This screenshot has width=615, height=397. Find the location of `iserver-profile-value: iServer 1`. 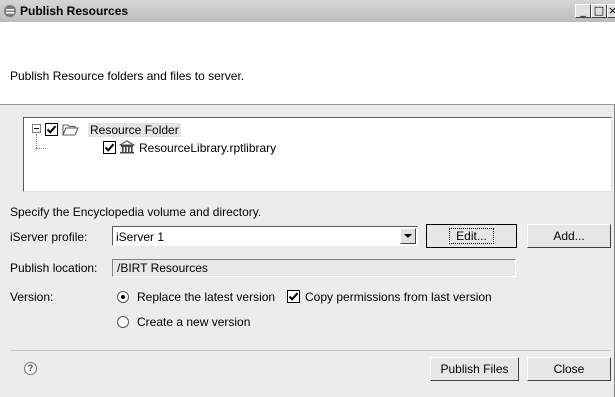

iserver-profile-value: iServer 1 is located at coordinates (140, 237).